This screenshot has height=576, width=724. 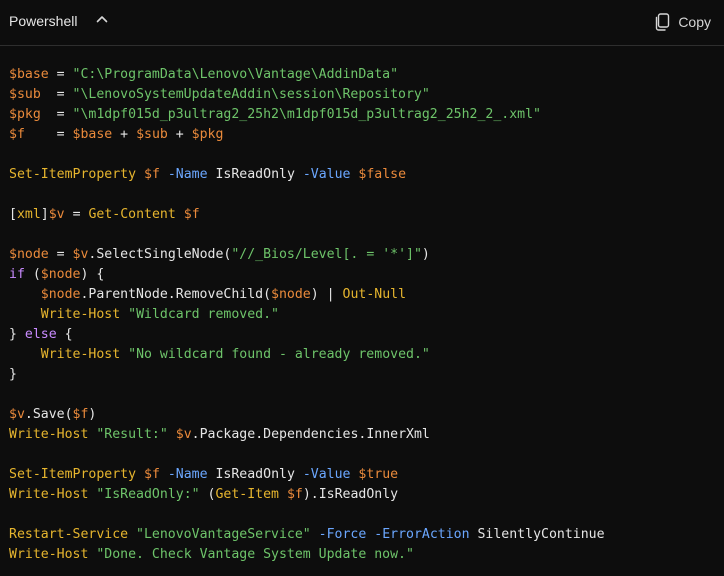 What do you see at coordinates (307, 415) in the screenshot?
I see `code-line: $v.Save($f)` at bounding box center [307, 415].